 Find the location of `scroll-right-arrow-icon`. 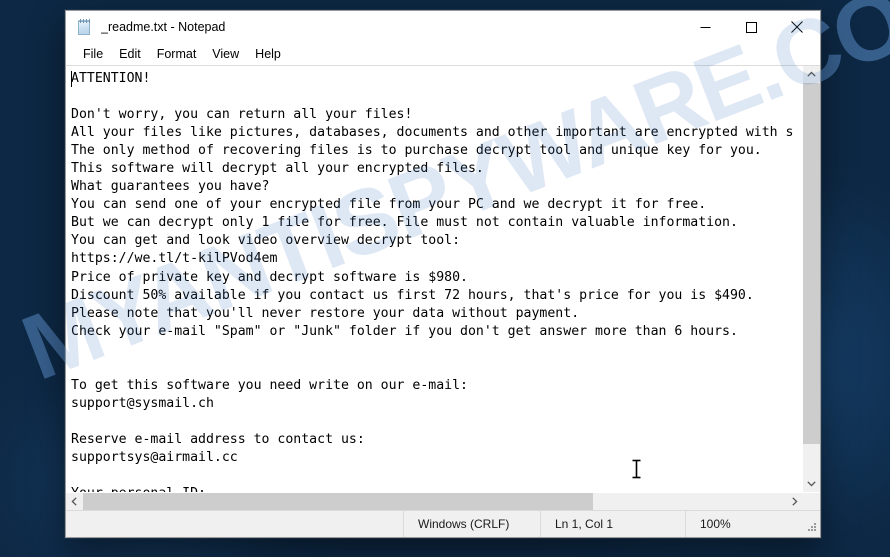

scroll-right-arrow-icon is located at coordinates (794, 501).